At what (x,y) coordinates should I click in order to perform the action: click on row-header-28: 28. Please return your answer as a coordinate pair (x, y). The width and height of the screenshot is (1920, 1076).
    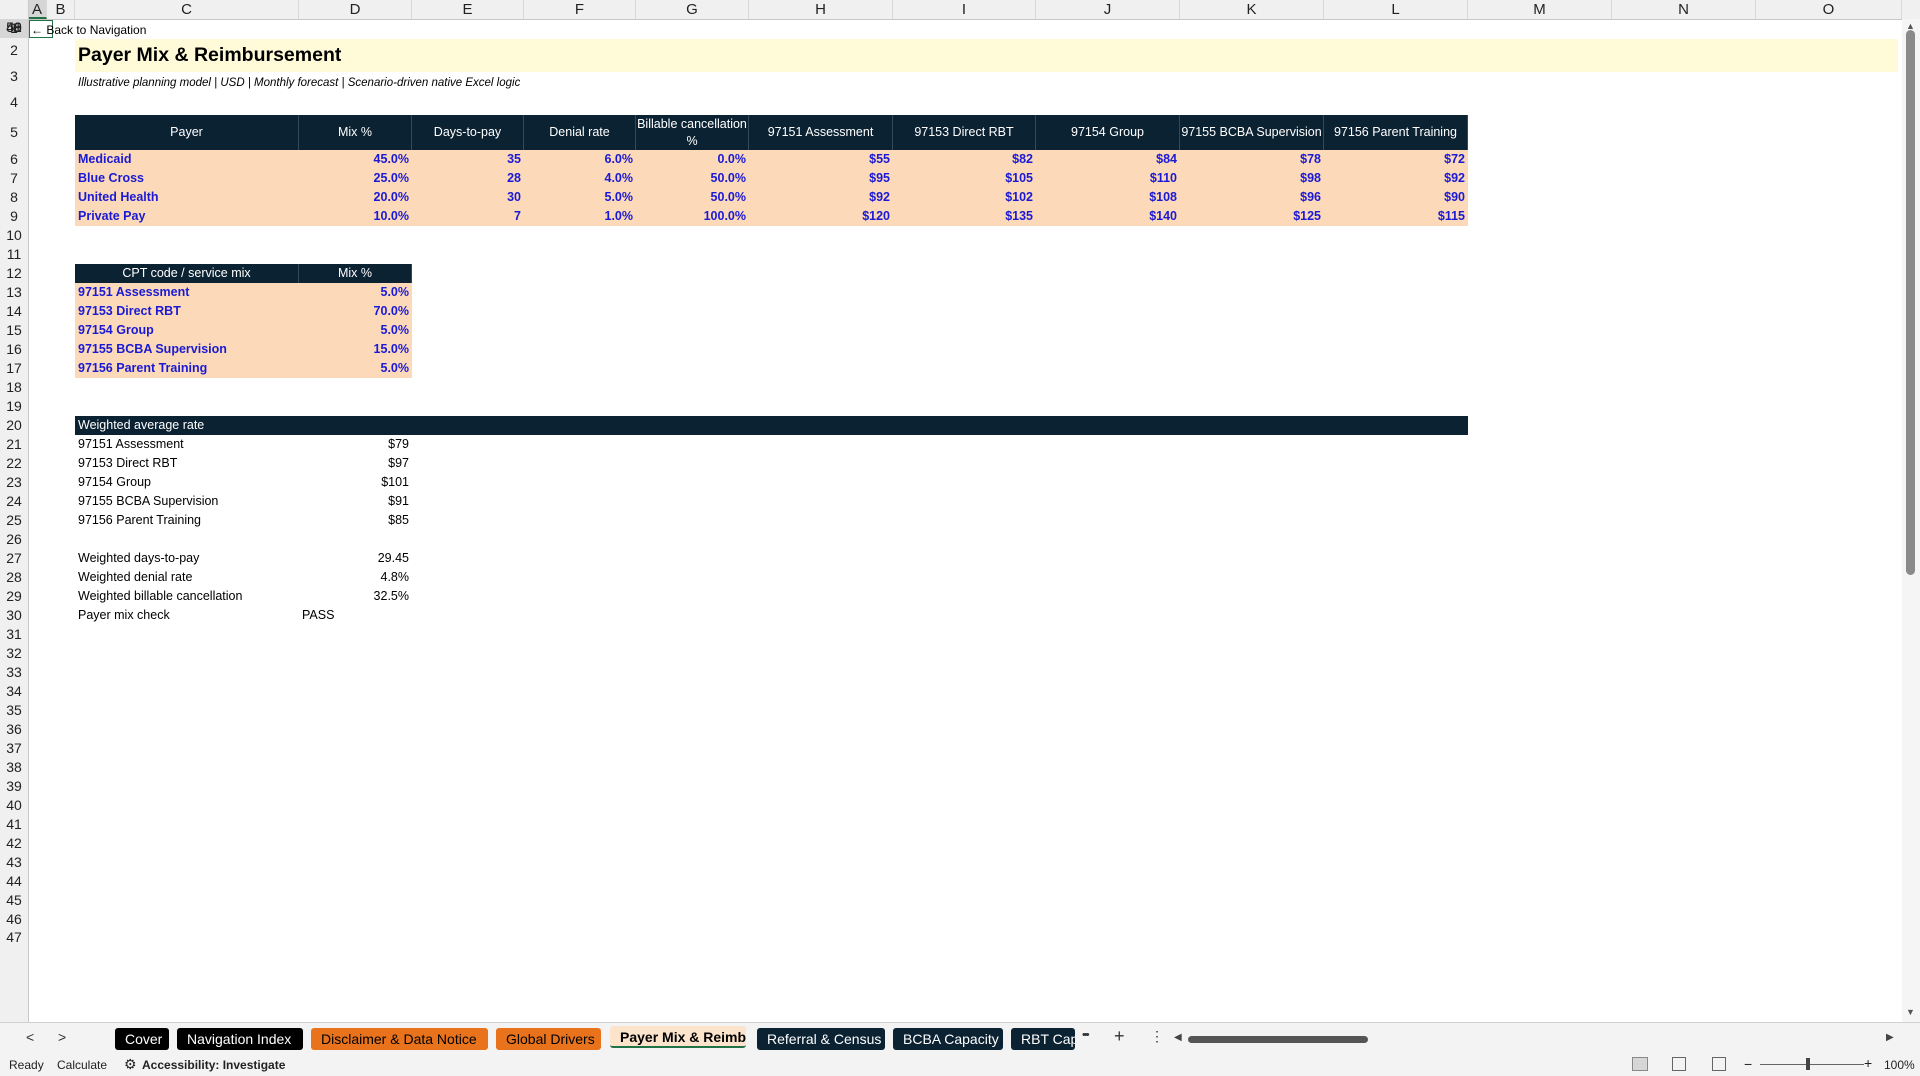
    Looking at the image, I should click on (14, 577).